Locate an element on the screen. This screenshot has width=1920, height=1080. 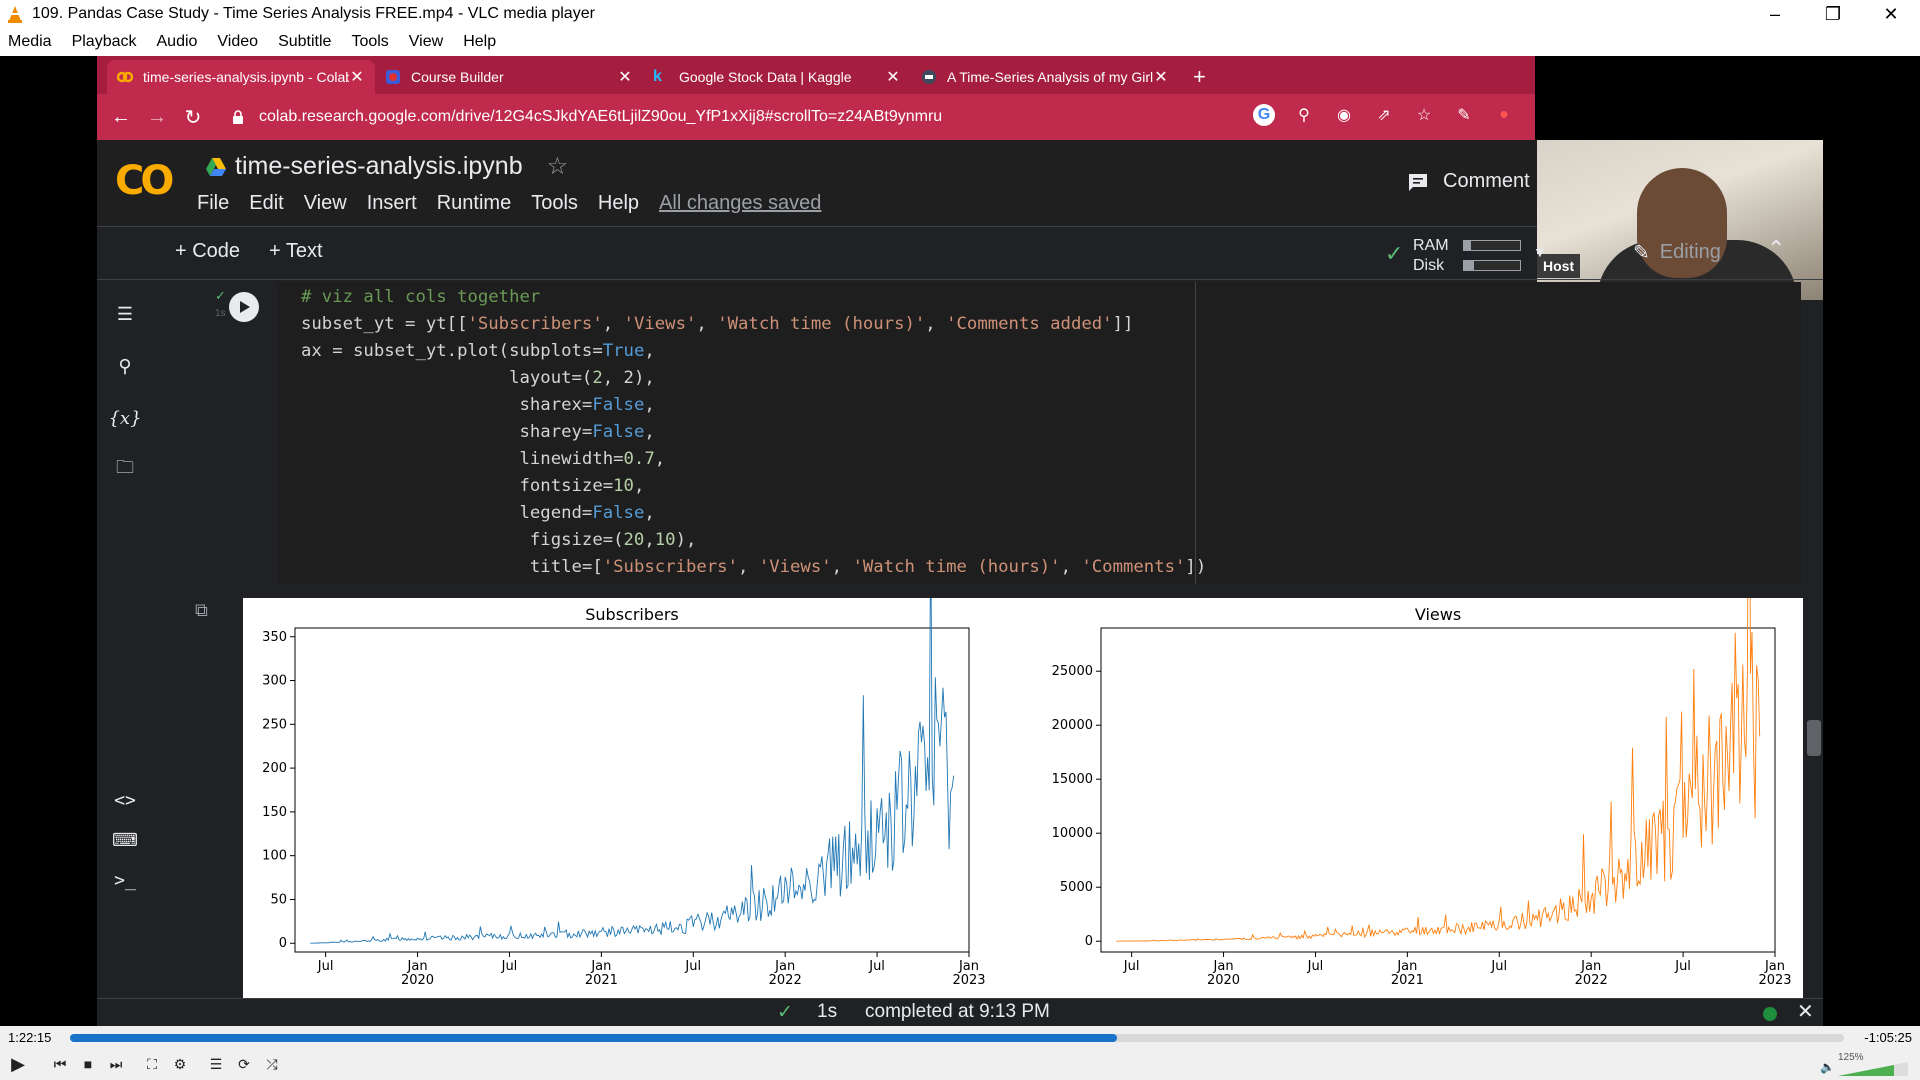
volume-level is located at coordinates (1873, 1069).